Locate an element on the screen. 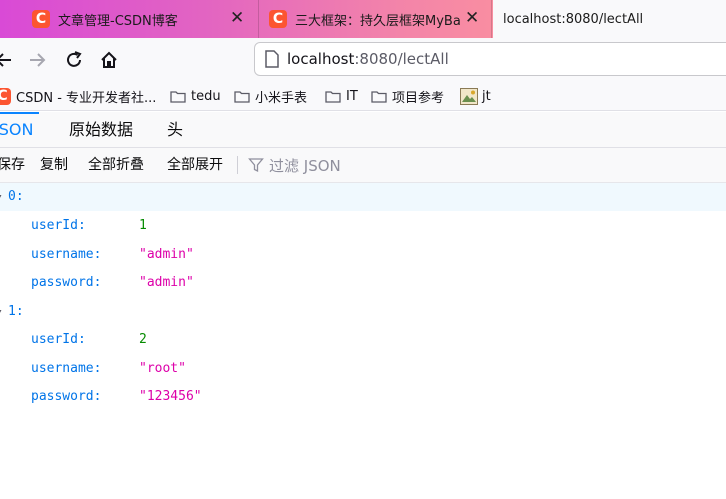 The width and height of the screenshot is (726, 499). tab-title: localhost:8080/lectAll is located at coordinates (573, 19).